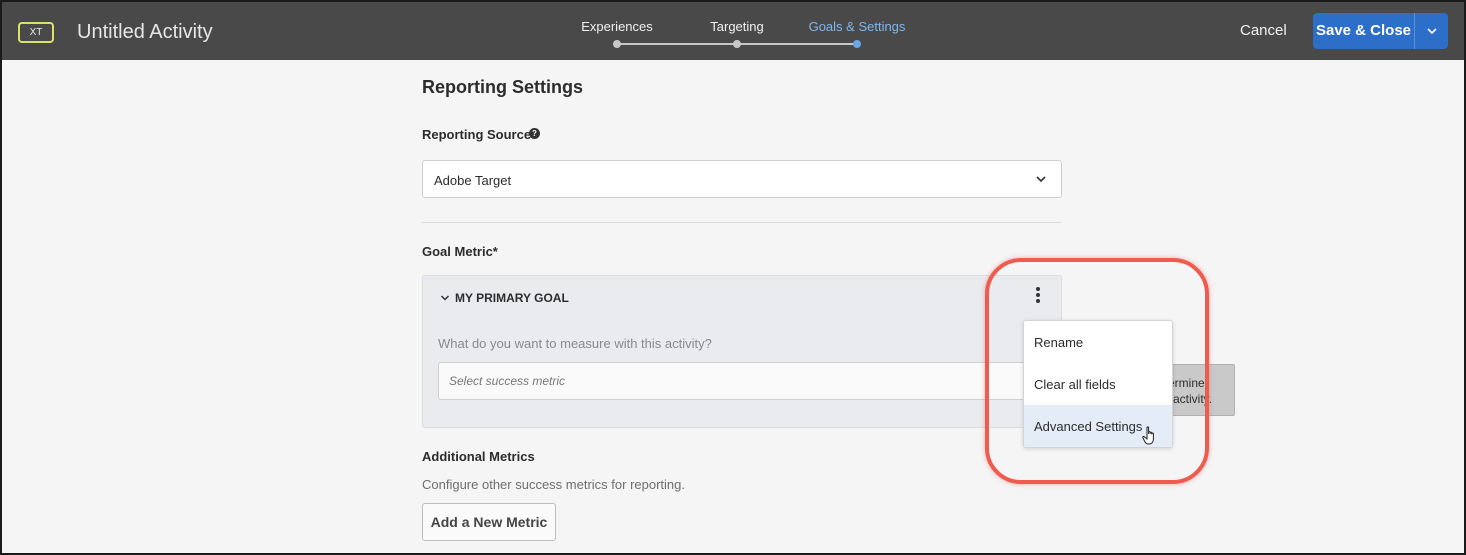 Image resolution: width=1466 pixels, height=555 pixels. What do you see at coordinates (742, 179) in the screenshot?
I see `reporting-source-select: Adobe Target` at bounding box center [742, 179].